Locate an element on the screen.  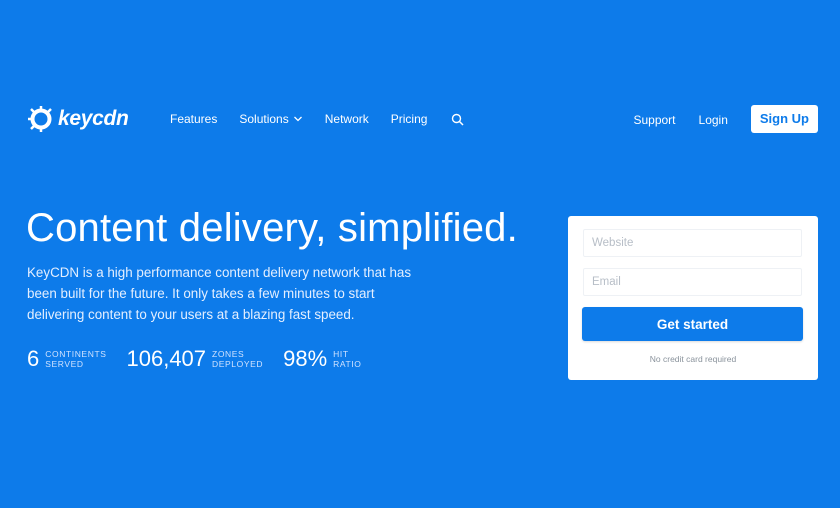
stat-value: 6 is located at coordinates (33, 358).